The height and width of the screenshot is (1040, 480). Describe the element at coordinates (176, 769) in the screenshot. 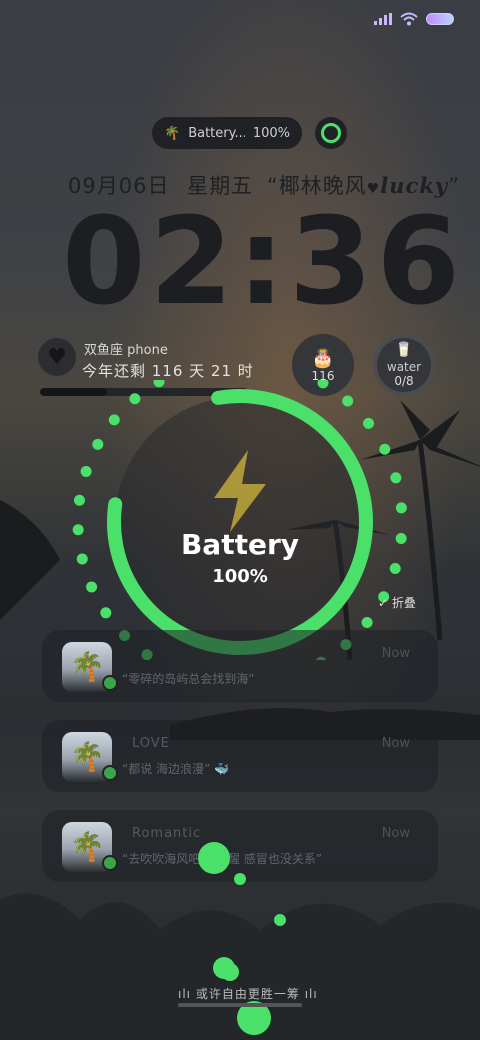

I see `notification-message: “都说 海边浪漫” 🐳` at that location.